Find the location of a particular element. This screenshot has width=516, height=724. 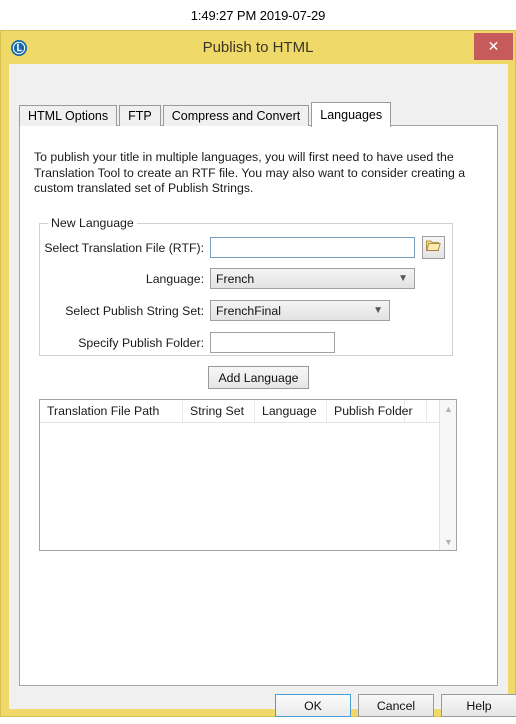

tab-html-options: HTML Options is located at coordinates (68, 115).